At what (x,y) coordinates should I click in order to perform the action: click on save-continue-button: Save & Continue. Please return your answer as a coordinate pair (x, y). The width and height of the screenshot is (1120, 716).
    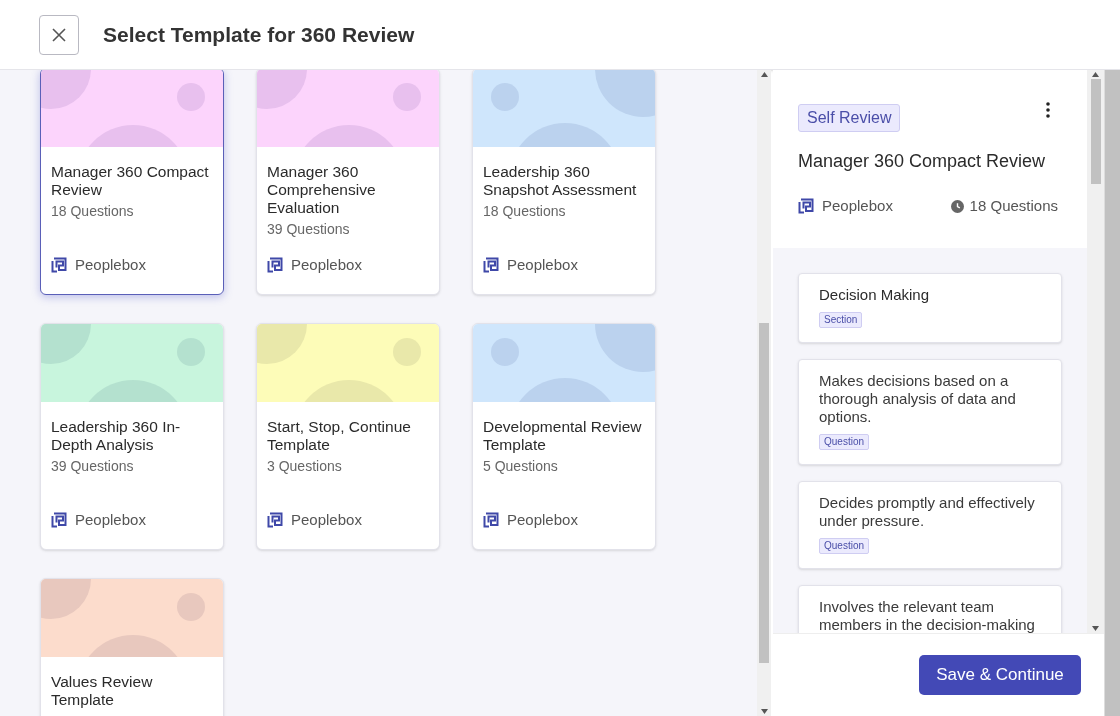
    Looking at the image, I should click on (1000, 675).